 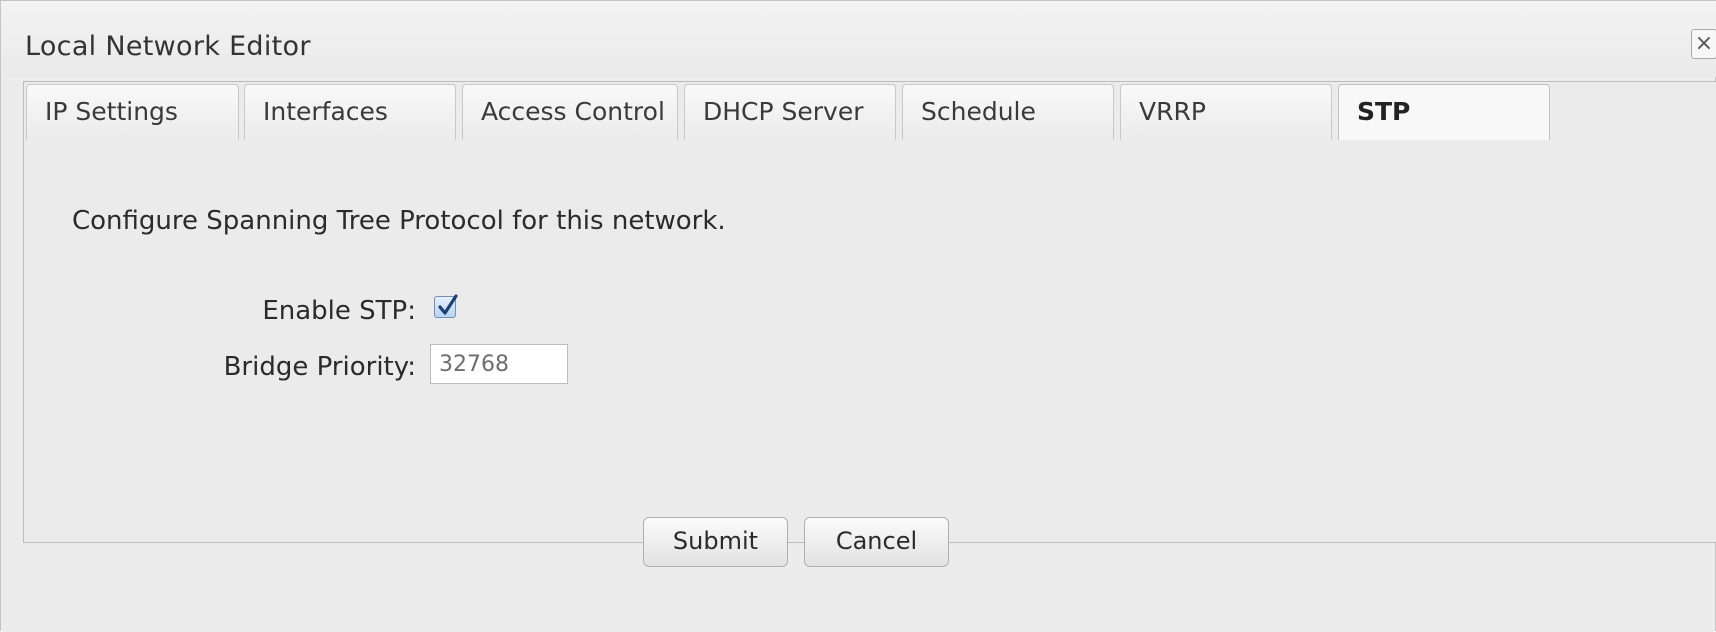 What do you see at coordinates (1384, 111) in the screenshot?
I see `tab-label: STP` at bounding box center [1384, 111].